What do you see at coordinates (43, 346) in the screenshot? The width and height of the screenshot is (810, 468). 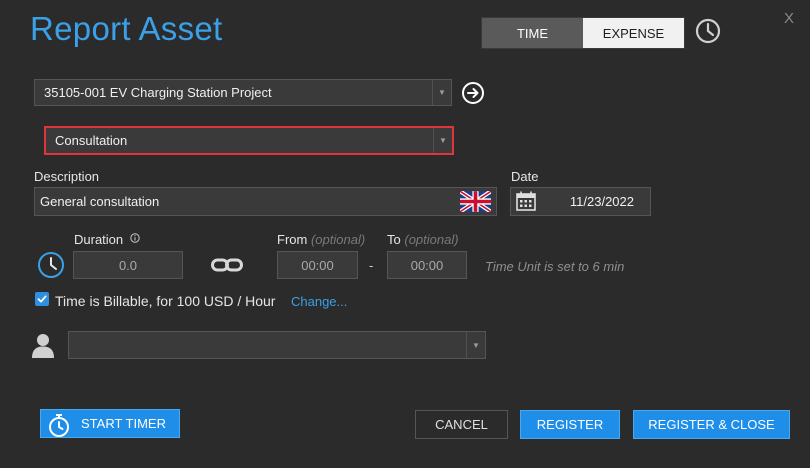 I see `person-icon` at bounding box center [43, 346].